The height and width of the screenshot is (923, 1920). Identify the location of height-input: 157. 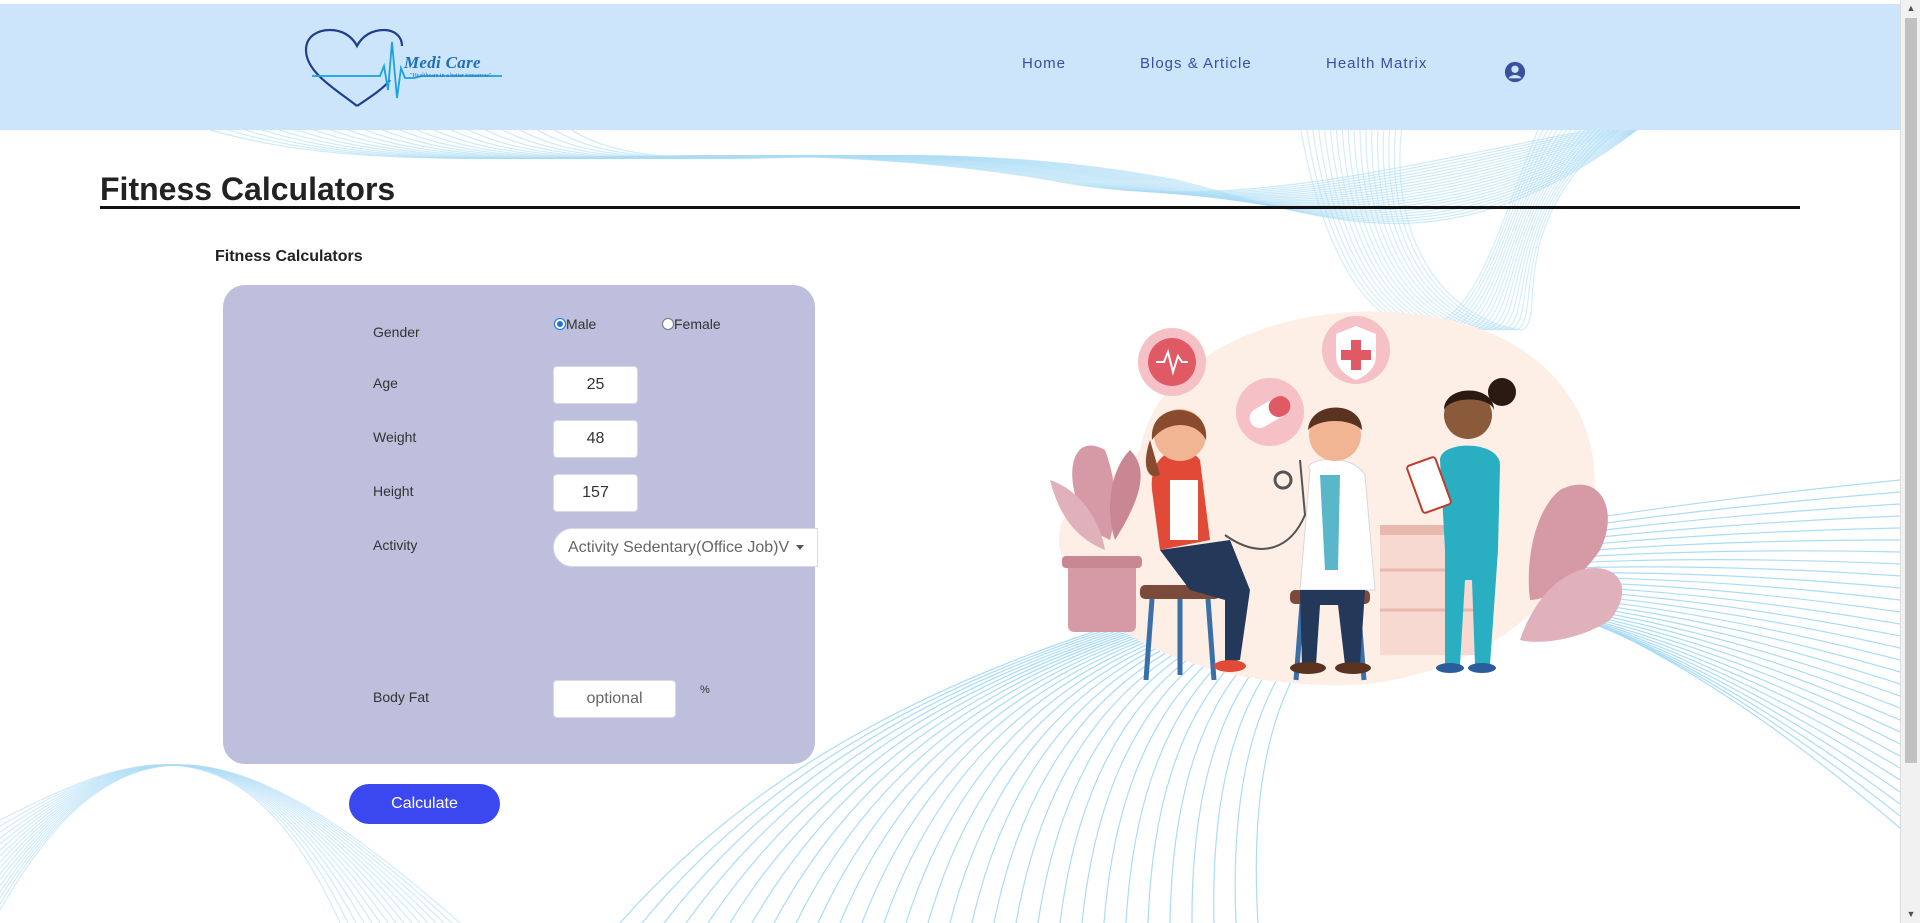
(595, 493).